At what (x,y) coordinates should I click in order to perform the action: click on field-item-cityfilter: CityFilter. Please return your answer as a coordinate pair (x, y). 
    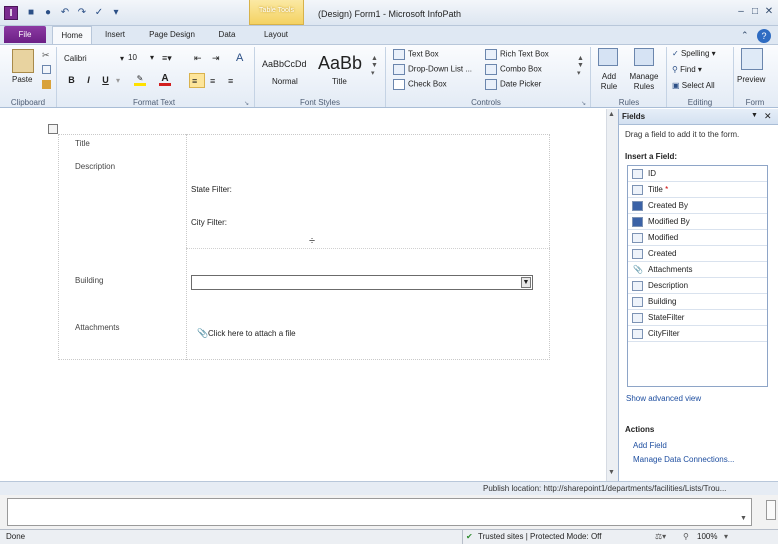
    Looking at the image, I should click on (697, 334).